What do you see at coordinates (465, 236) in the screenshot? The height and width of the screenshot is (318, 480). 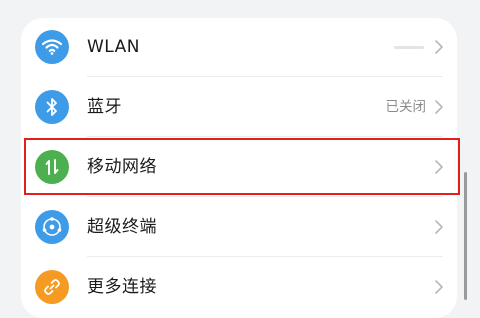 I see `scrollbar` at bounding box center [465, 236].